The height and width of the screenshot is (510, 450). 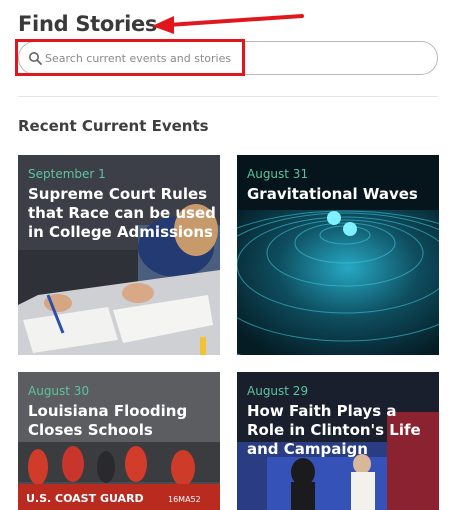 What do you see at coordinates (278, 391) in the screenshot?
I see `card-date: August 29` at bounding box center [278, 391].